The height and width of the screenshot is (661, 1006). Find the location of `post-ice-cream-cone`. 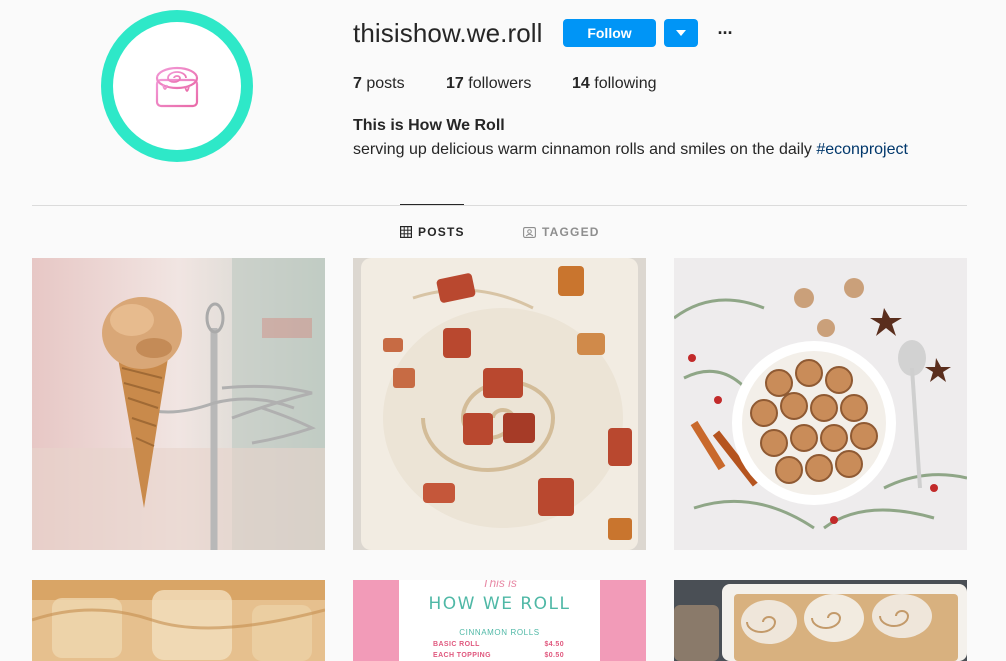

post-ice-cream-cone is located at coordinates (178, 404).